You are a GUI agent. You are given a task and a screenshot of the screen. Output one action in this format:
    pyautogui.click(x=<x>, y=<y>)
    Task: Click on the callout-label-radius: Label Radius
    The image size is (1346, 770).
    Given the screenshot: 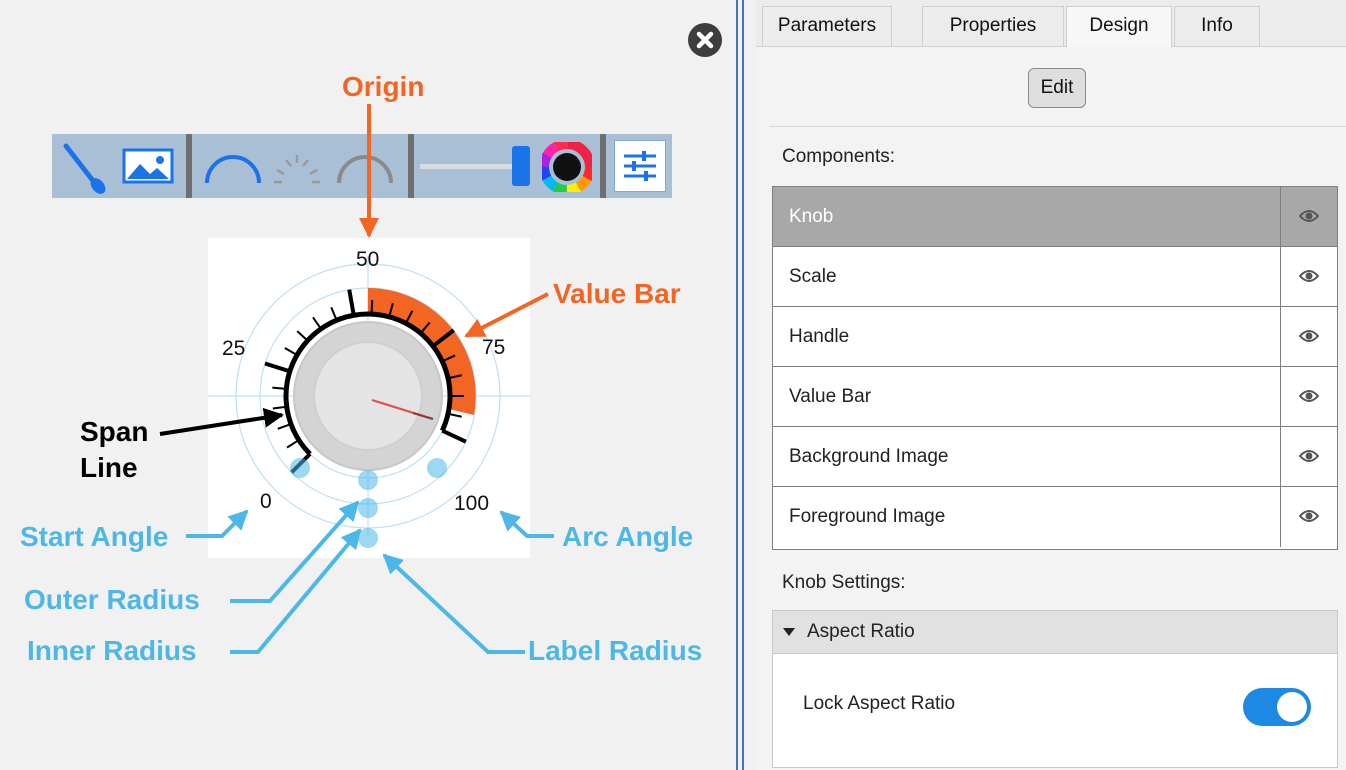 What is the action you would take?
    pyautogui.click(x=615, y=650)
    